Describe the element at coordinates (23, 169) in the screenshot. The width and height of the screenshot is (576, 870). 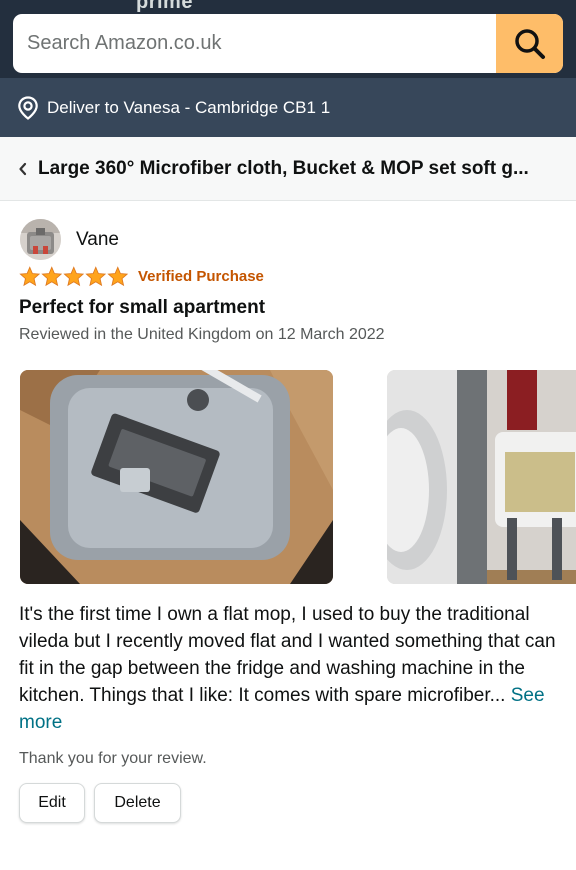
I see `chevron-left-icon` at that location.